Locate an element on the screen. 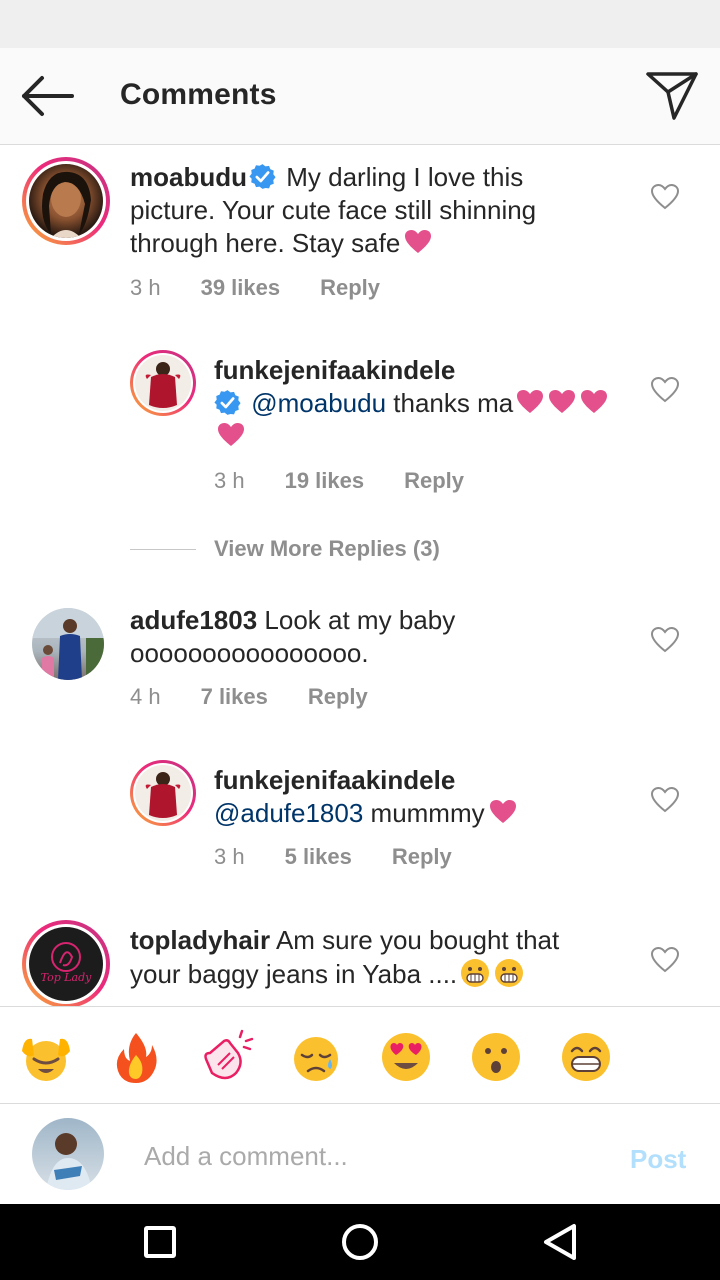  square-icon is located at coordinates (160, 1242).